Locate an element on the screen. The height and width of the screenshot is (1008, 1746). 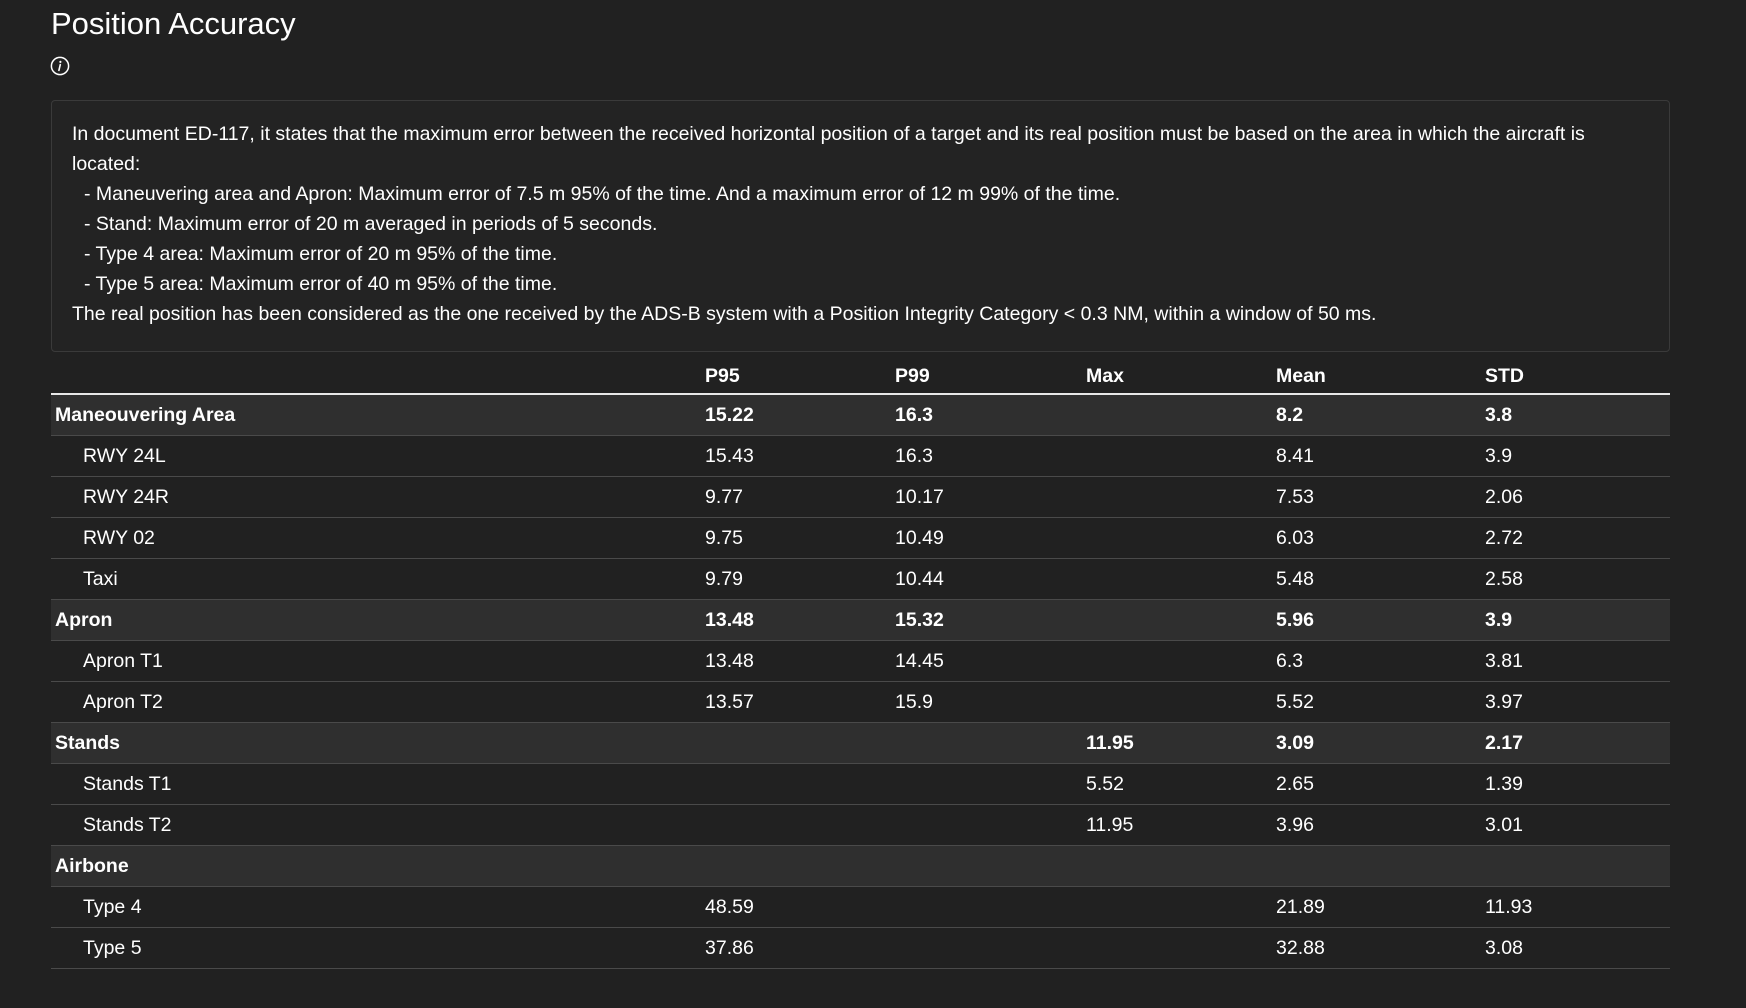
table-row: Stands T2 11.95 3.96 3.01 is located at coordinates (860, 825).